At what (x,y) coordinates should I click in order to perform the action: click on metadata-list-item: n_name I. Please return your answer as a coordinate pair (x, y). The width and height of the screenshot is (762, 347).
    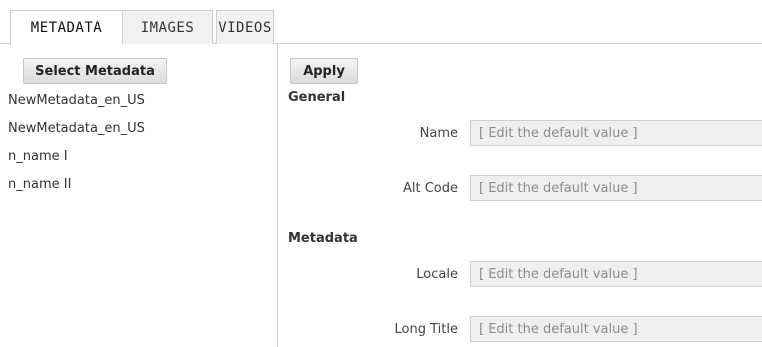
    Looking at the image, I should click on (76, 164).